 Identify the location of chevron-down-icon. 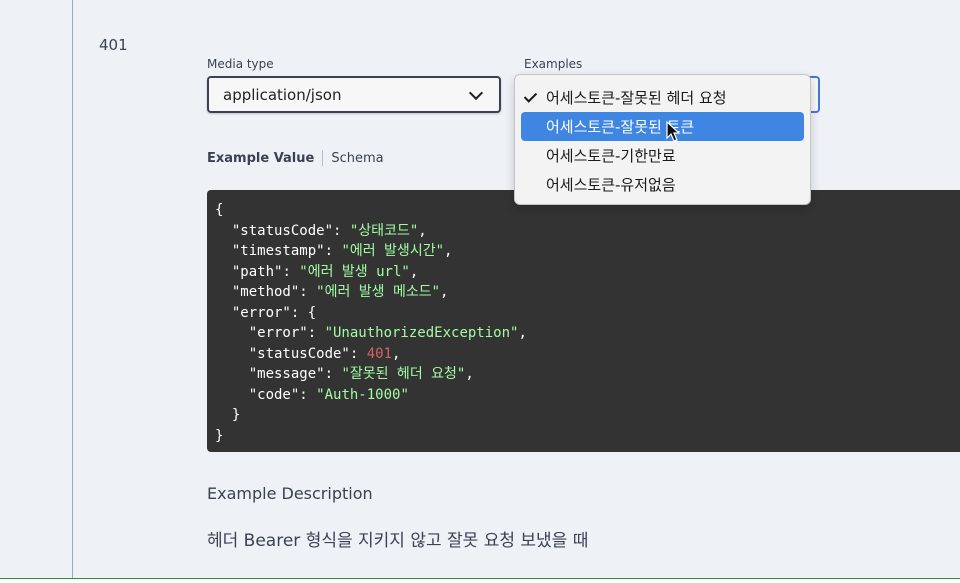
(476, 93).